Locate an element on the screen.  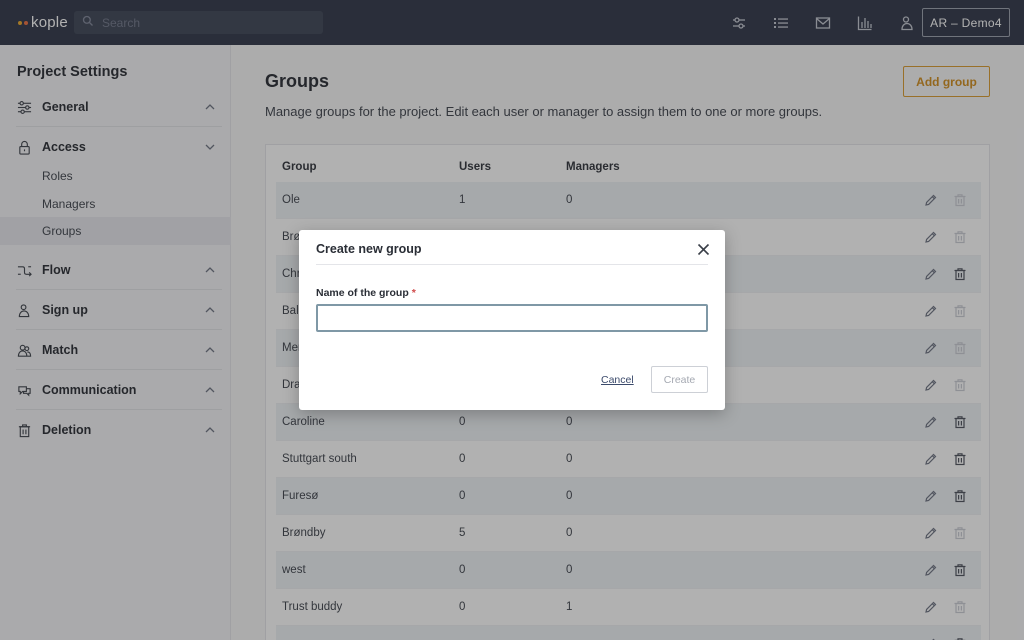
field-label-text: Name of the group is located at coordinates (362, 293).